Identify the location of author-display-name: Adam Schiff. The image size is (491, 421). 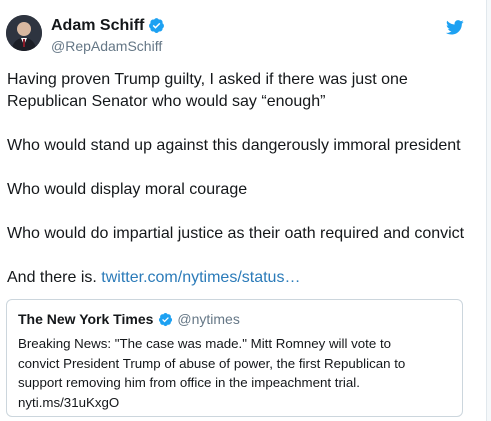
(97, 25).